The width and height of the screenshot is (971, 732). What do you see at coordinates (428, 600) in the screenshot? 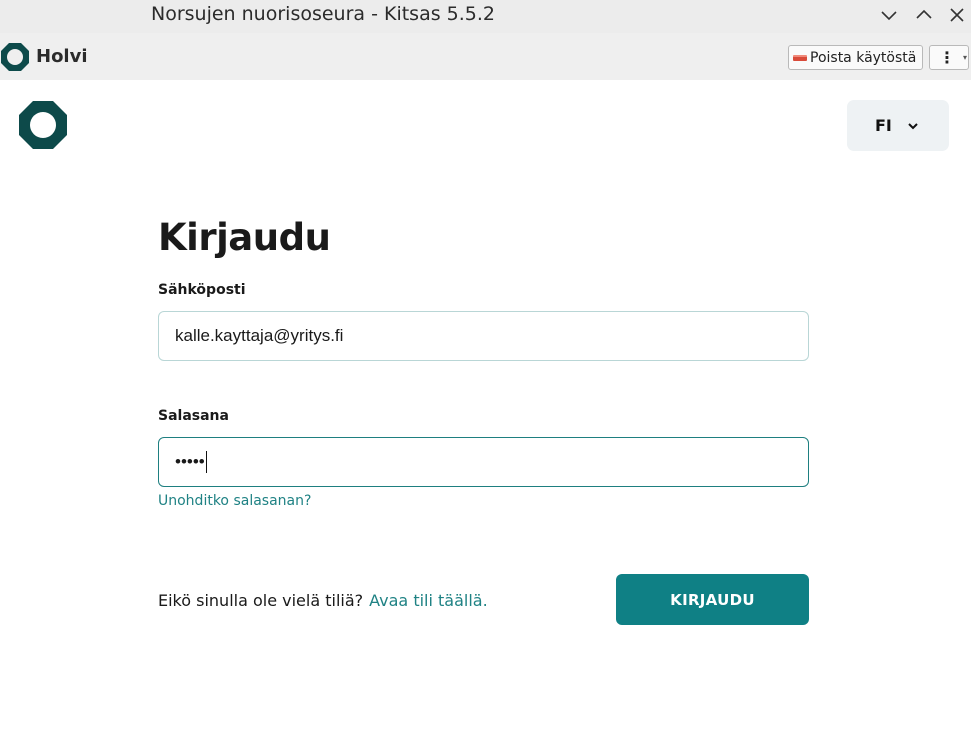
I see `signup-link: Avaa tili täällä.` at bounding box center [428, 600].